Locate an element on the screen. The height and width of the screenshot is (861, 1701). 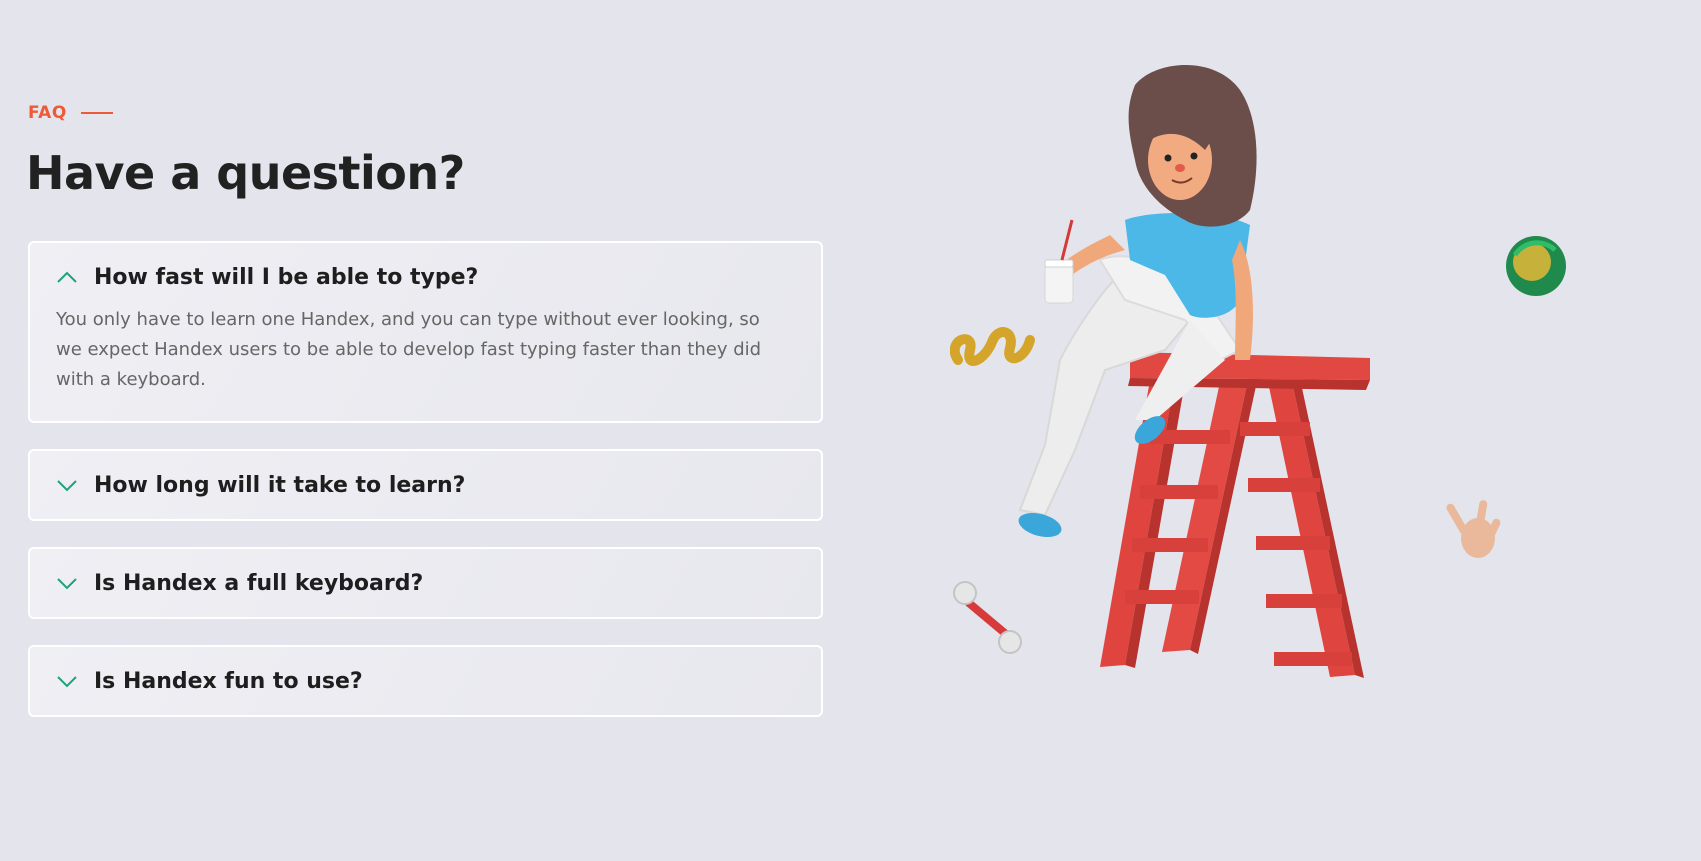
faq-item: How long will it take to learn? is located at coordinates (425, 485).